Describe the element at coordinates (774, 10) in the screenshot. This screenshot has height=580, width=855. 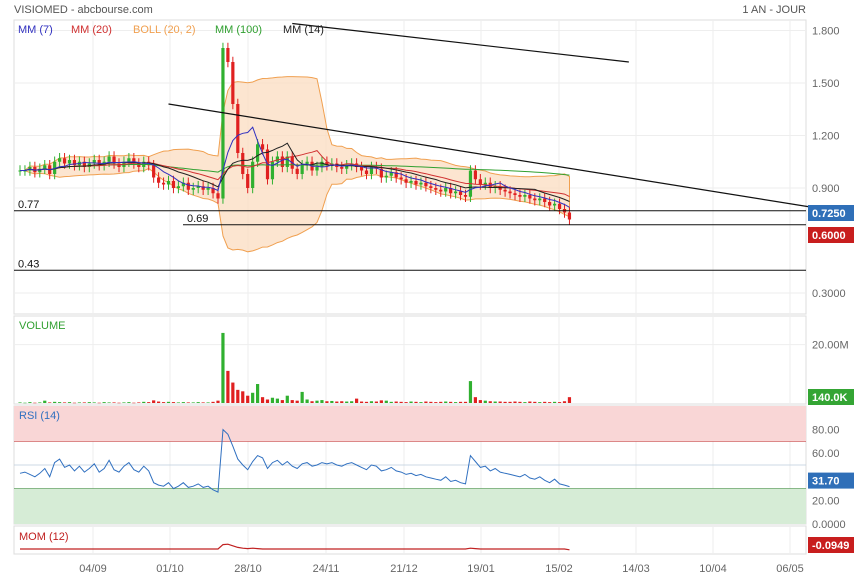
I see `period-label: 1 AN - JOUR` at that location.